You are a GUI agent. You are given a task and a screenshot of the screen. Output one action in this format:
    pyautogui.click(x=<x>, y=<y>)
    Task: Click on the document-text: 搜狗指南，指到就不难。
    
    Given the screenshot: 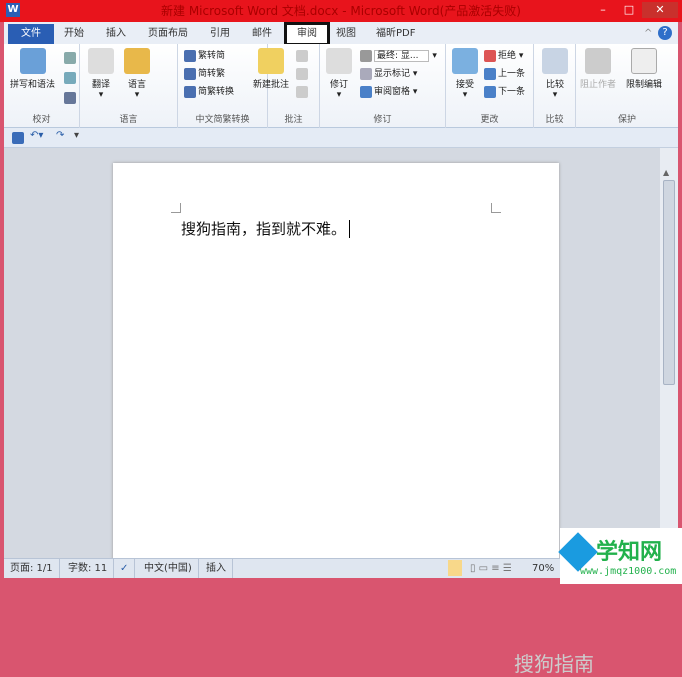 What is the action you would take?
    pyautogui.click(x=268, y=228)
    